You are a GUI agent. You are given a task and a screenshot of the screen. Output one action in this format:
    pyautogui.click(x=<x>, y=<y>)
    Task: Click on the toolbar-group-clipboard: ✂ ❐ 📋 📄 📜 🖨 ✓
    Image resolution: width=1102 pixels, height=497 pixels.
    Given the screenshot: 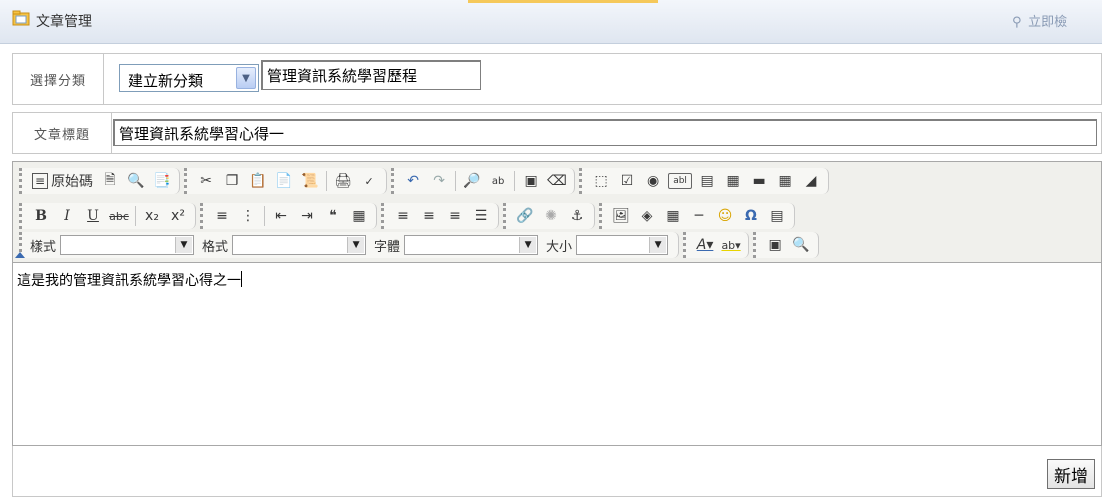 What is the action you would take?
    pyautogui.click(x=286, y=181)
    